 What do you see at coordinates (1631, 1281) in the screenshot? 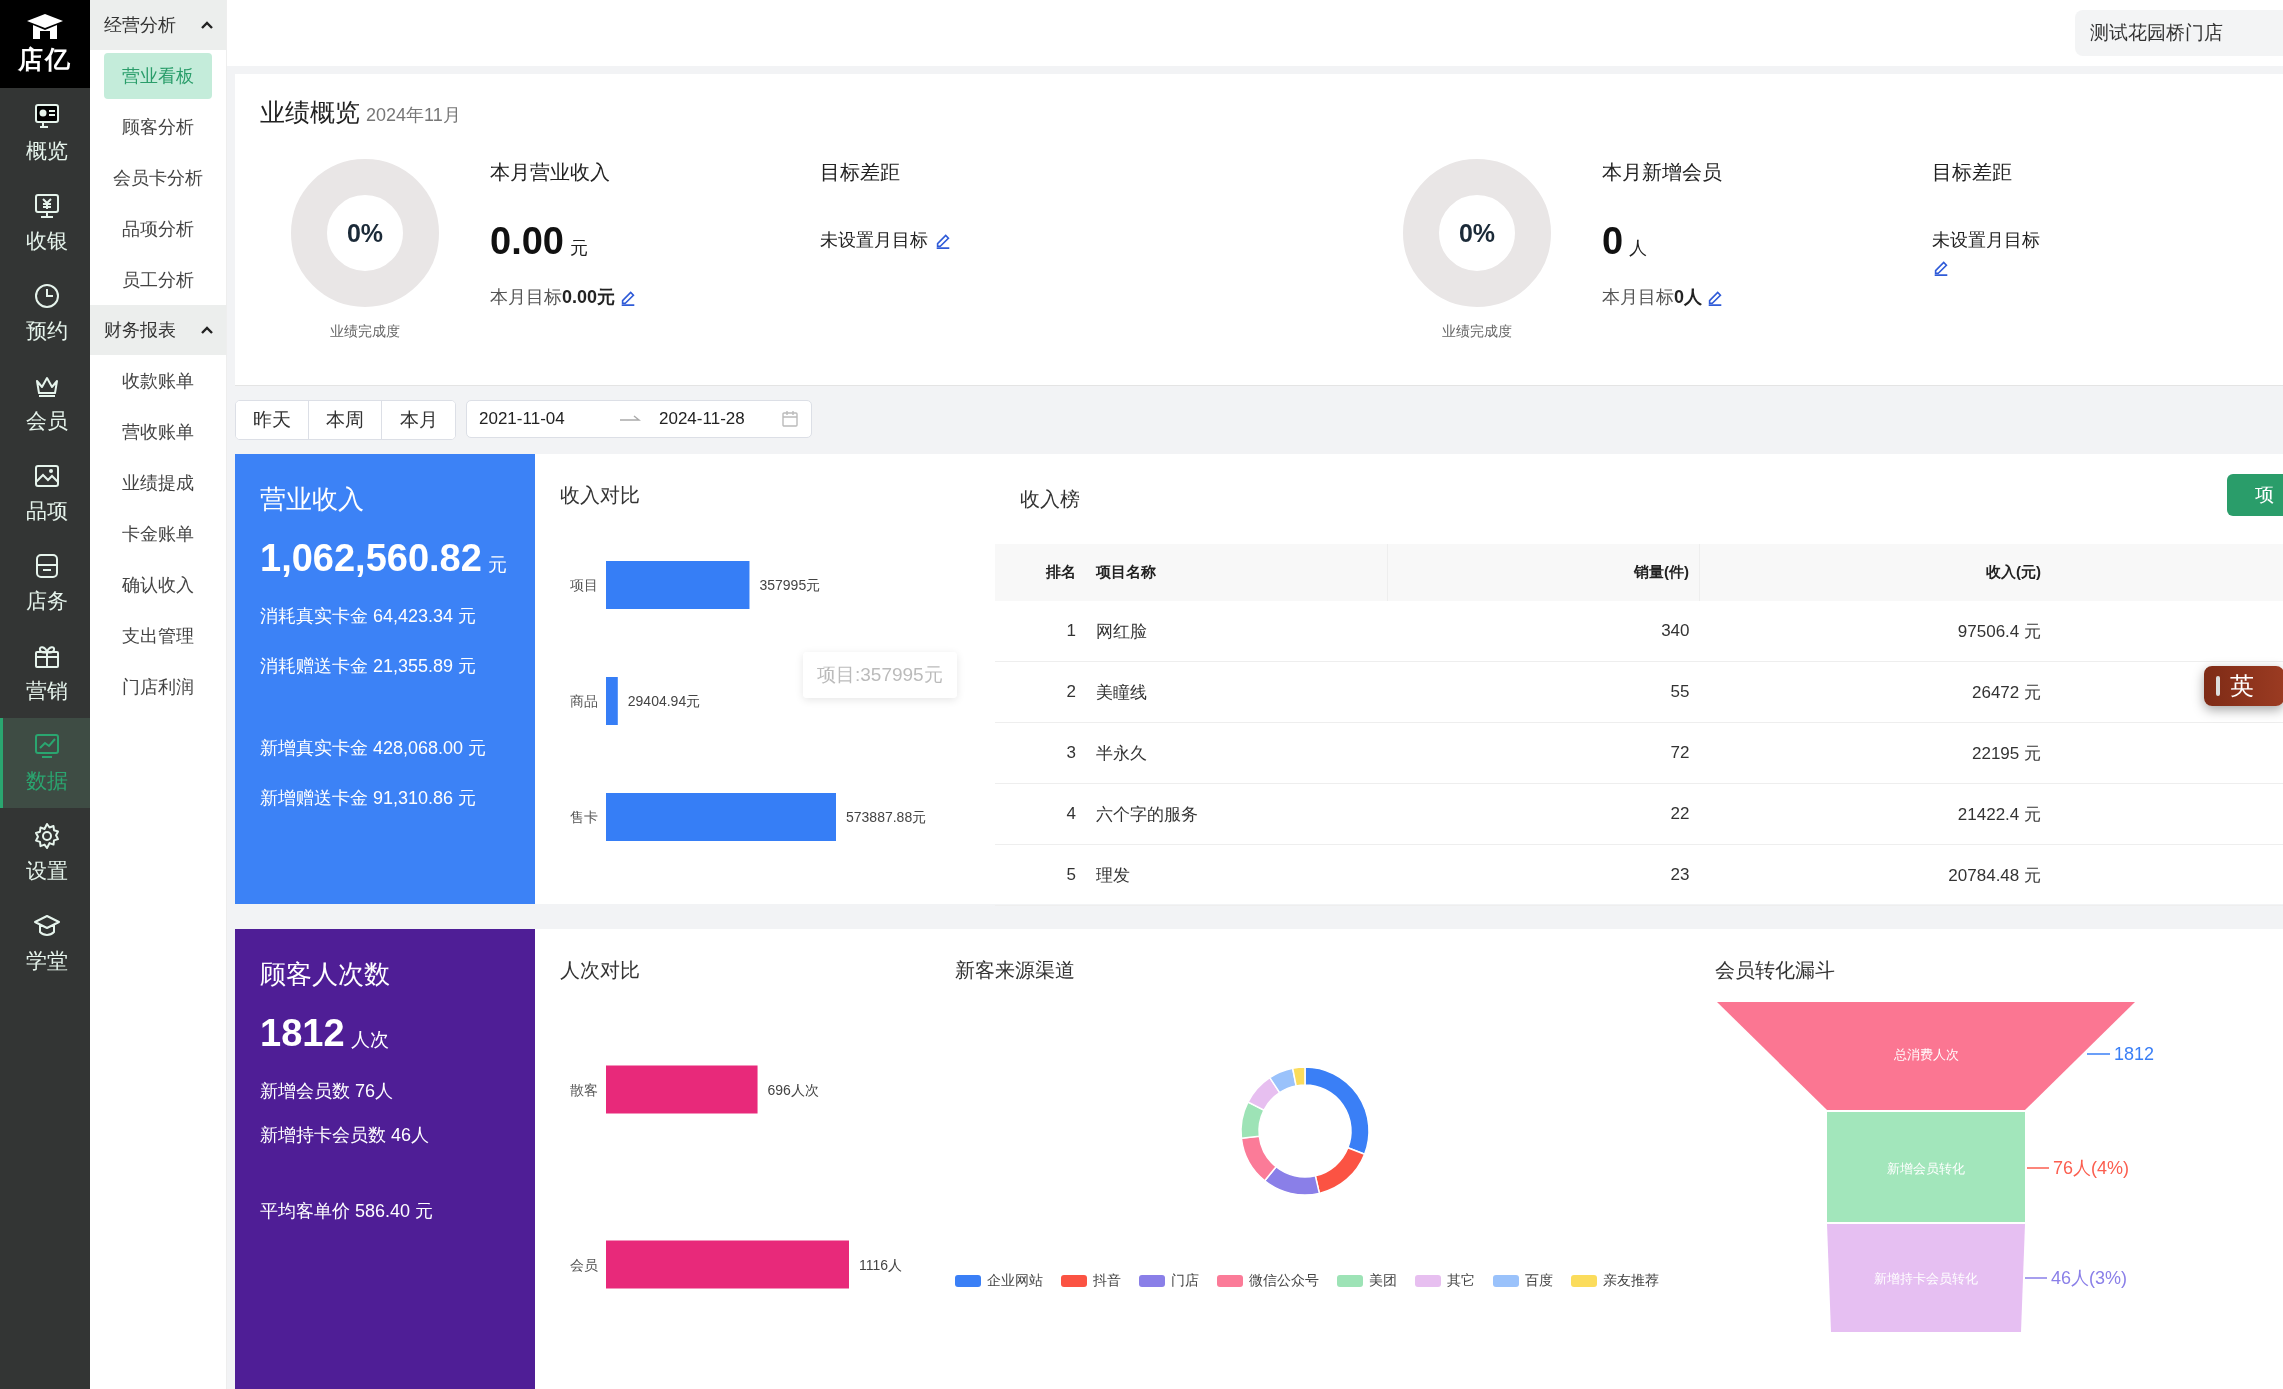
I see `legend-label: 亲友推荐` at bounding box center [1631, 1281].